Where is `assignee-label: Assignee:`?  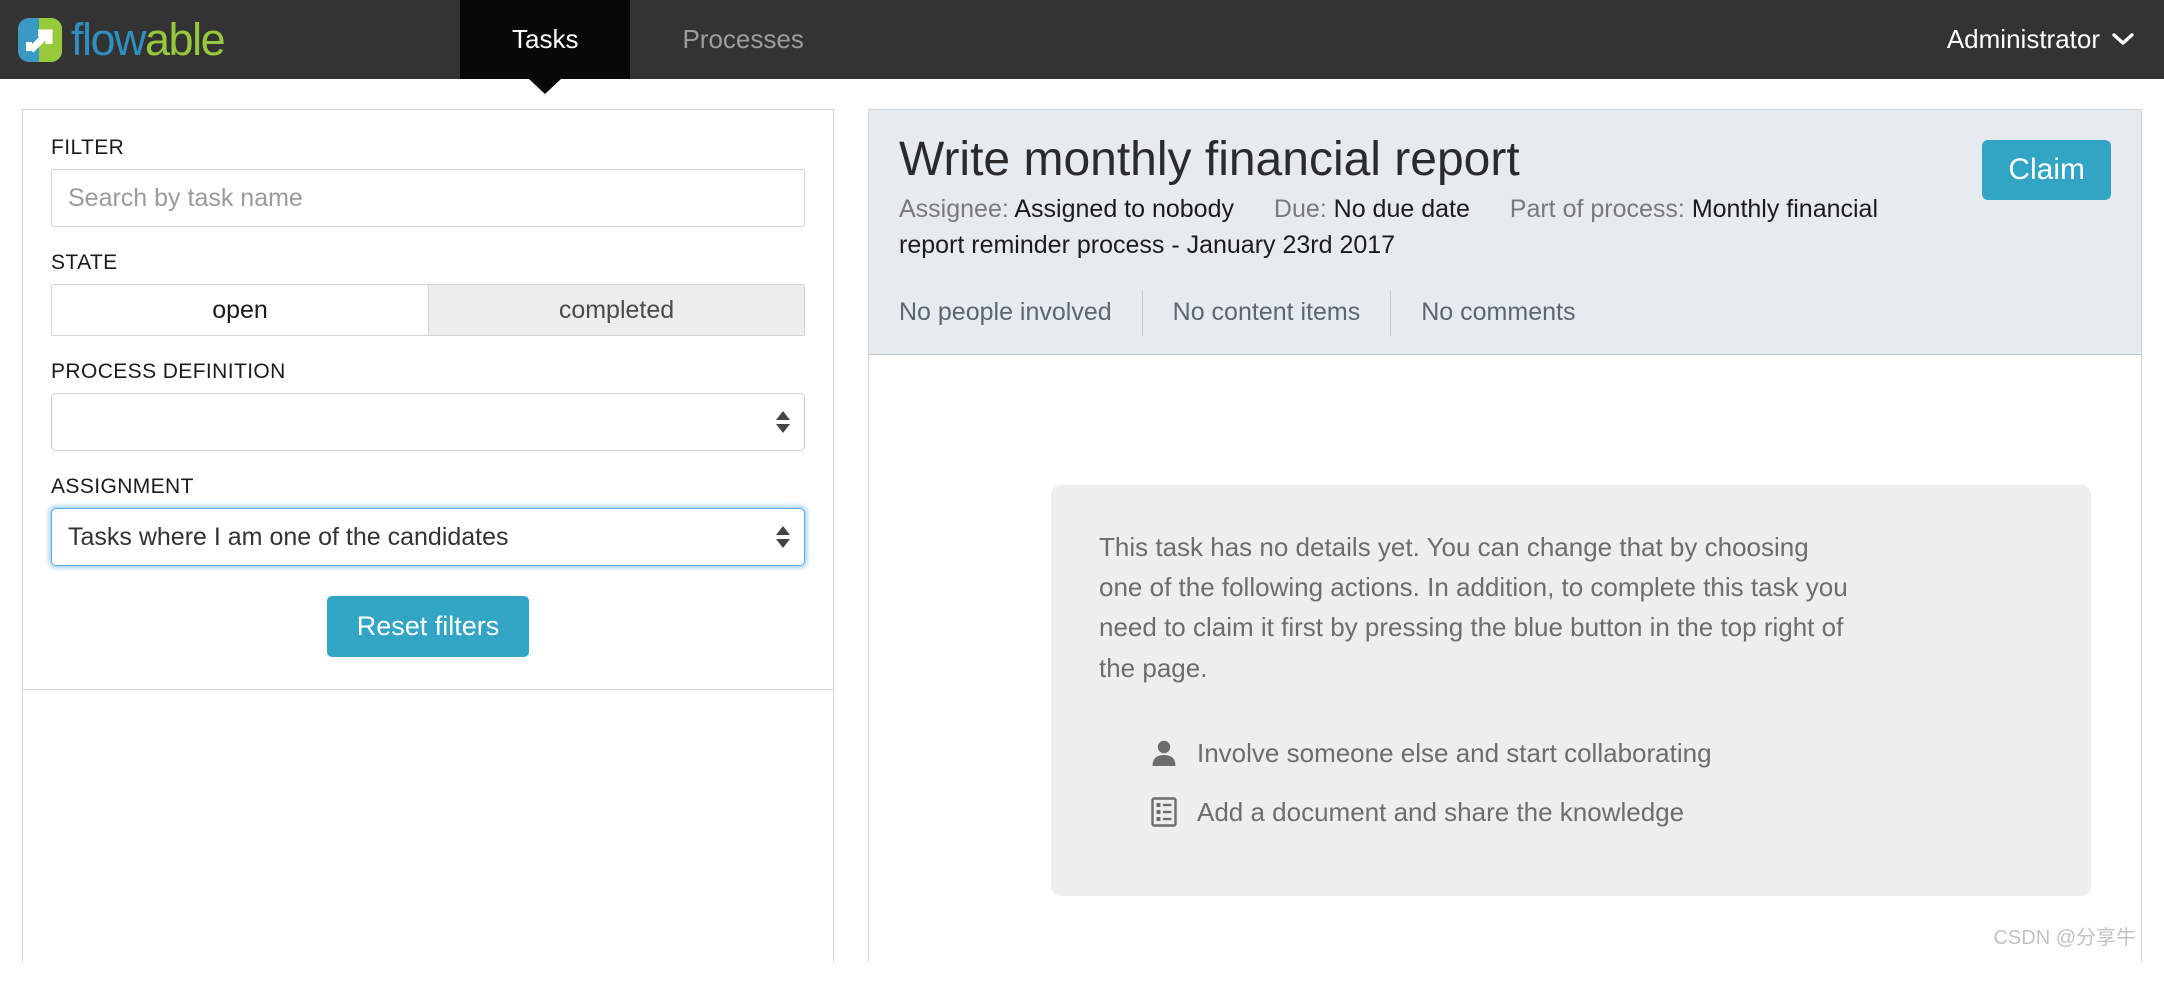
assignee-label: Assignee: is located at coordinates (954, 209).